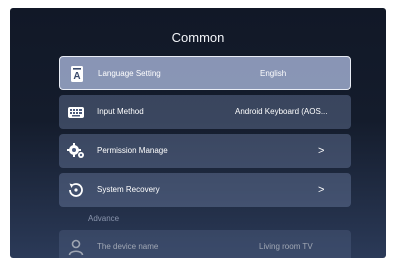 The height and width of the screenshot is (262, 396). I want to click on language-setting-item: A Language Setting English, so click(205, 73).